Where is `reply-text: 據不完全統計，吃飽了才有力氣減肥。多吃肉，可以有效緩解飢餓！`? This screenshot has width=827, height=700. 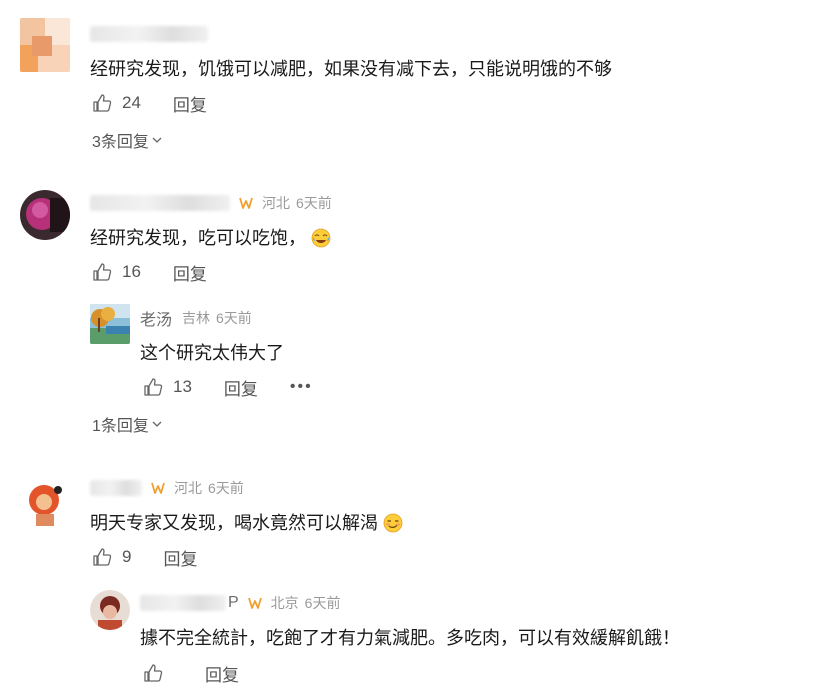 reply-text: 據不完全統計，吃飽了才有力氣減肥。多吃肉，可以有效緩解飢餓！ is located at coordinates (410, 638).